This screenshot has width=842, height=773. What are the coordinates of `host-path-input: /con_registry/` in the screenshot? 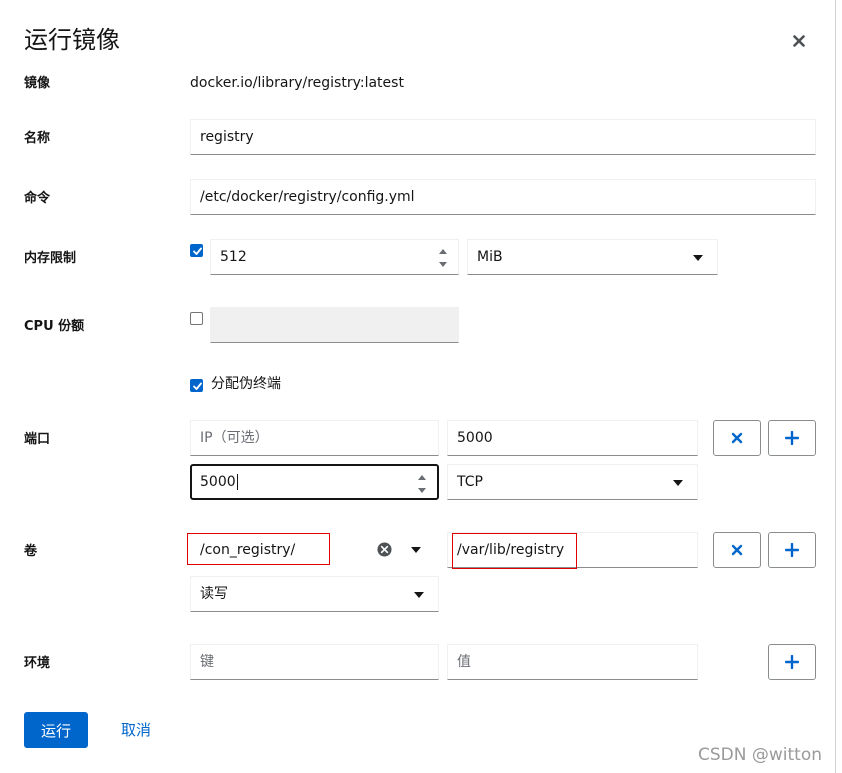 It's located at (314, 550).